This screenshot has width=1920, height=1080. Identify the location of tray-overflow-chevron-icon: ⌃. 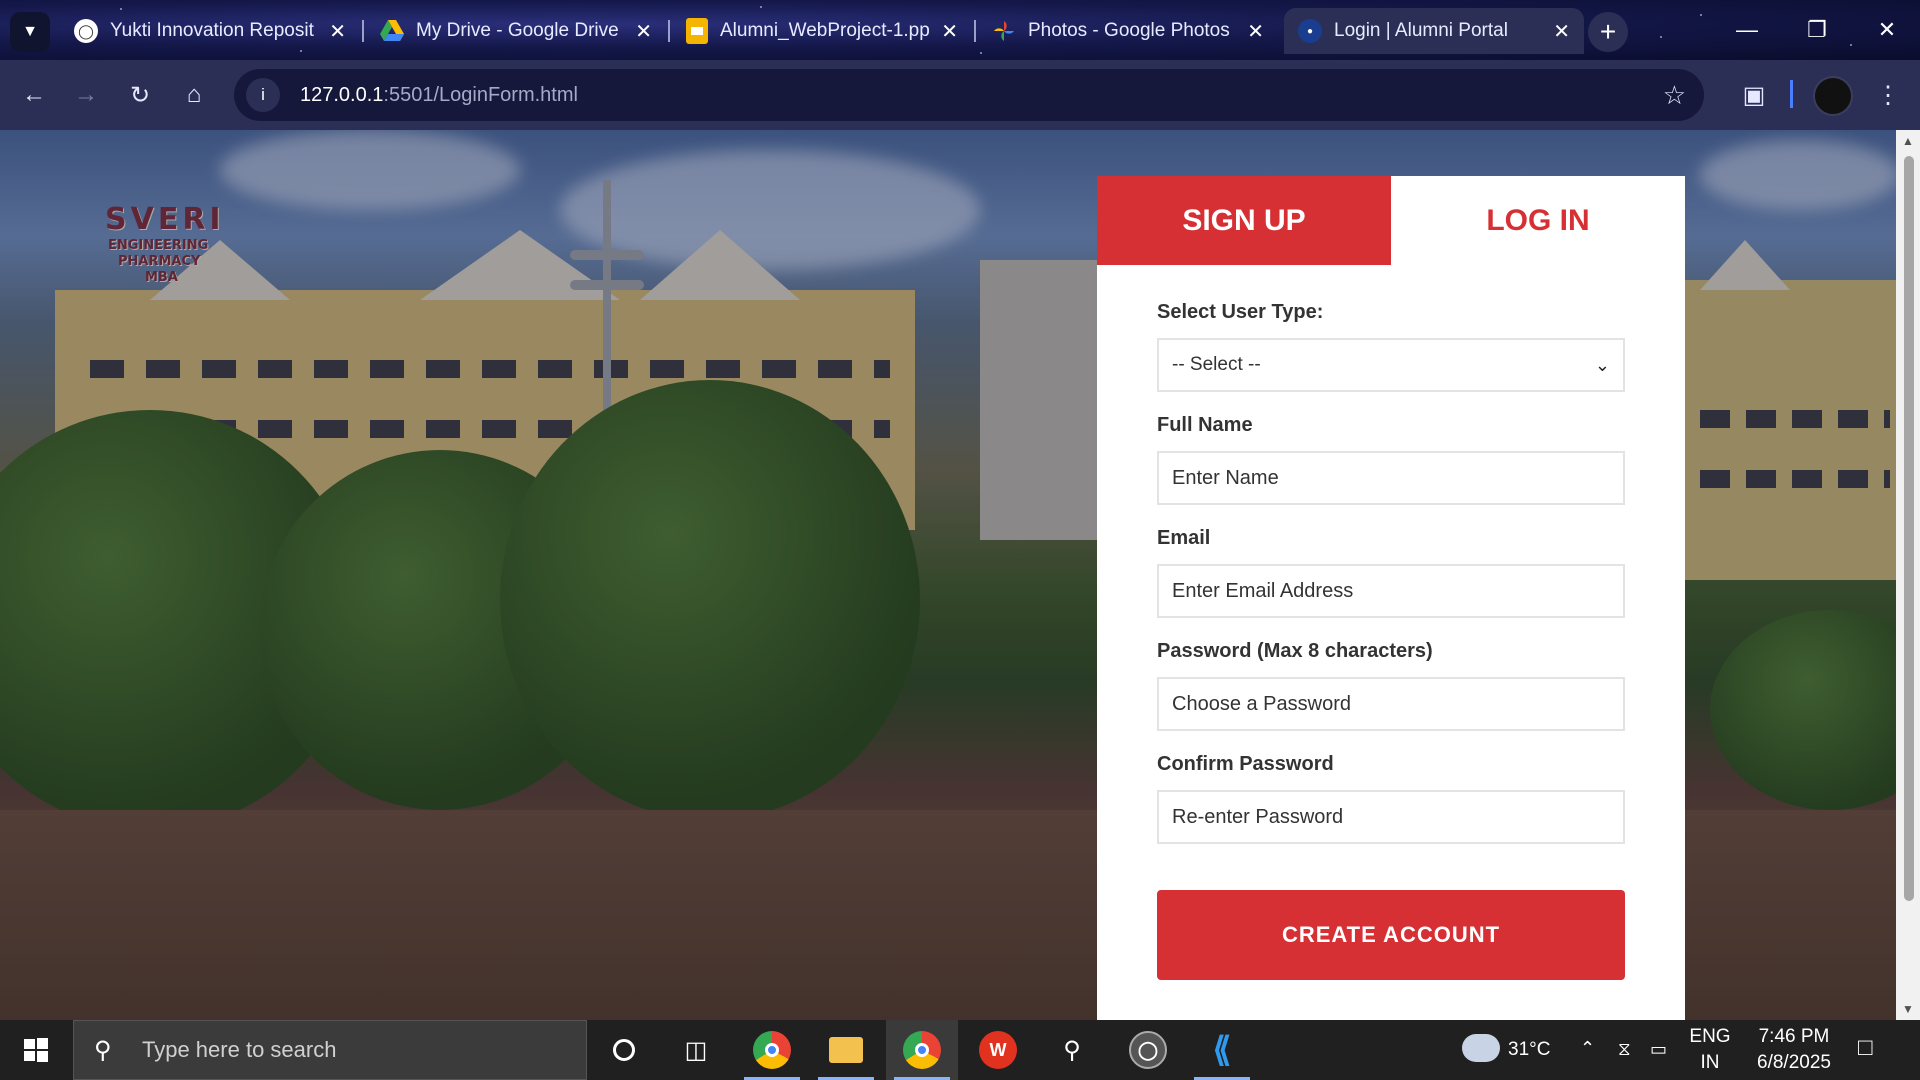
(1587, 1048).